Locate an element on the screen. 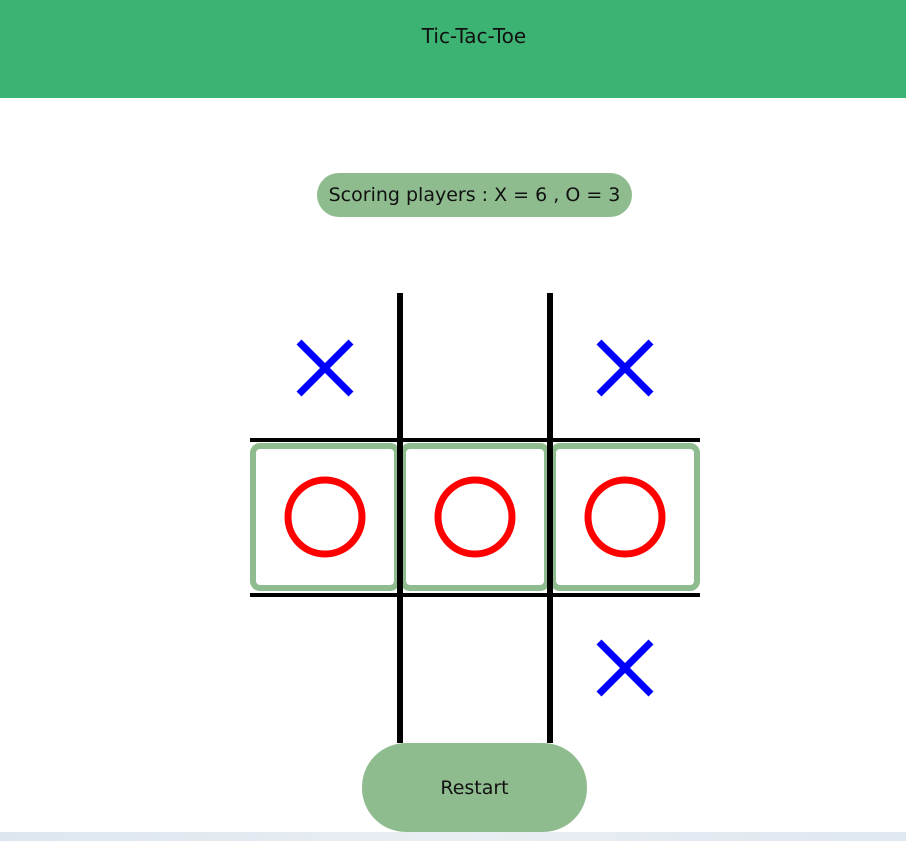 This screenshot has width=906, height=841. window-bottom-edge is located at coordinates (453, 836).